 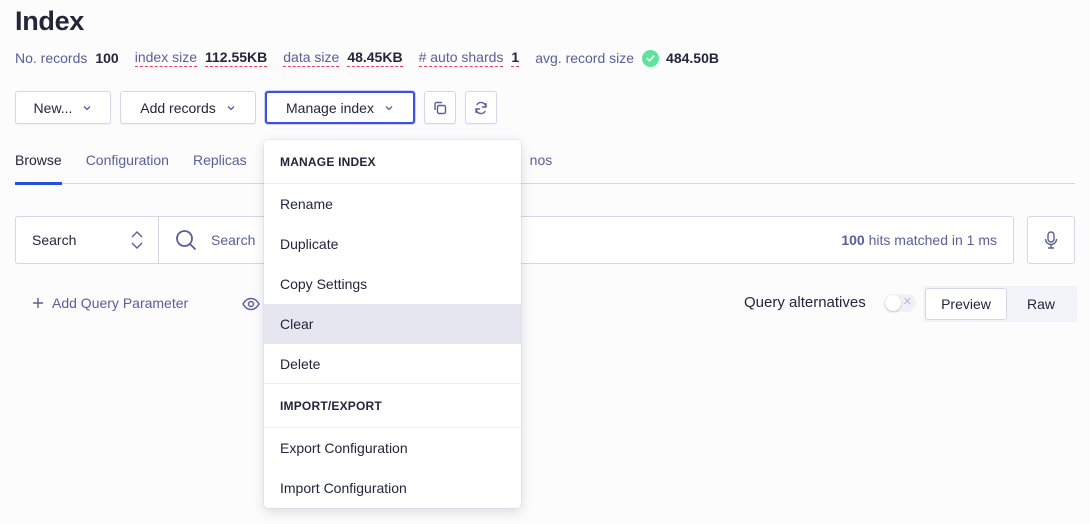 What do you see at coordinates (392, 448) in the screenshot?
I see `menu-item-export-configuration: Export Configuration` at bounding box center [392, 448].